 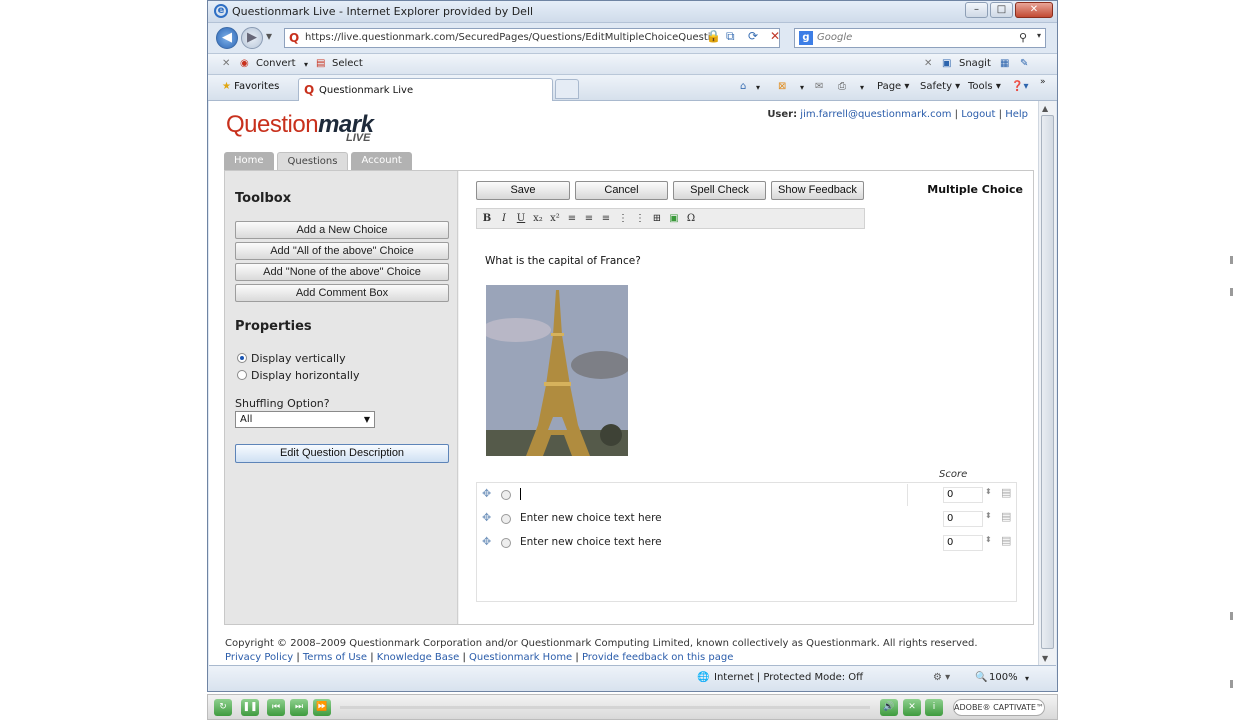 What do you see at coordinates (250, 707) in the screenshot?
I see `pause-icon: ❚❚` at bounding box center [250, 707].